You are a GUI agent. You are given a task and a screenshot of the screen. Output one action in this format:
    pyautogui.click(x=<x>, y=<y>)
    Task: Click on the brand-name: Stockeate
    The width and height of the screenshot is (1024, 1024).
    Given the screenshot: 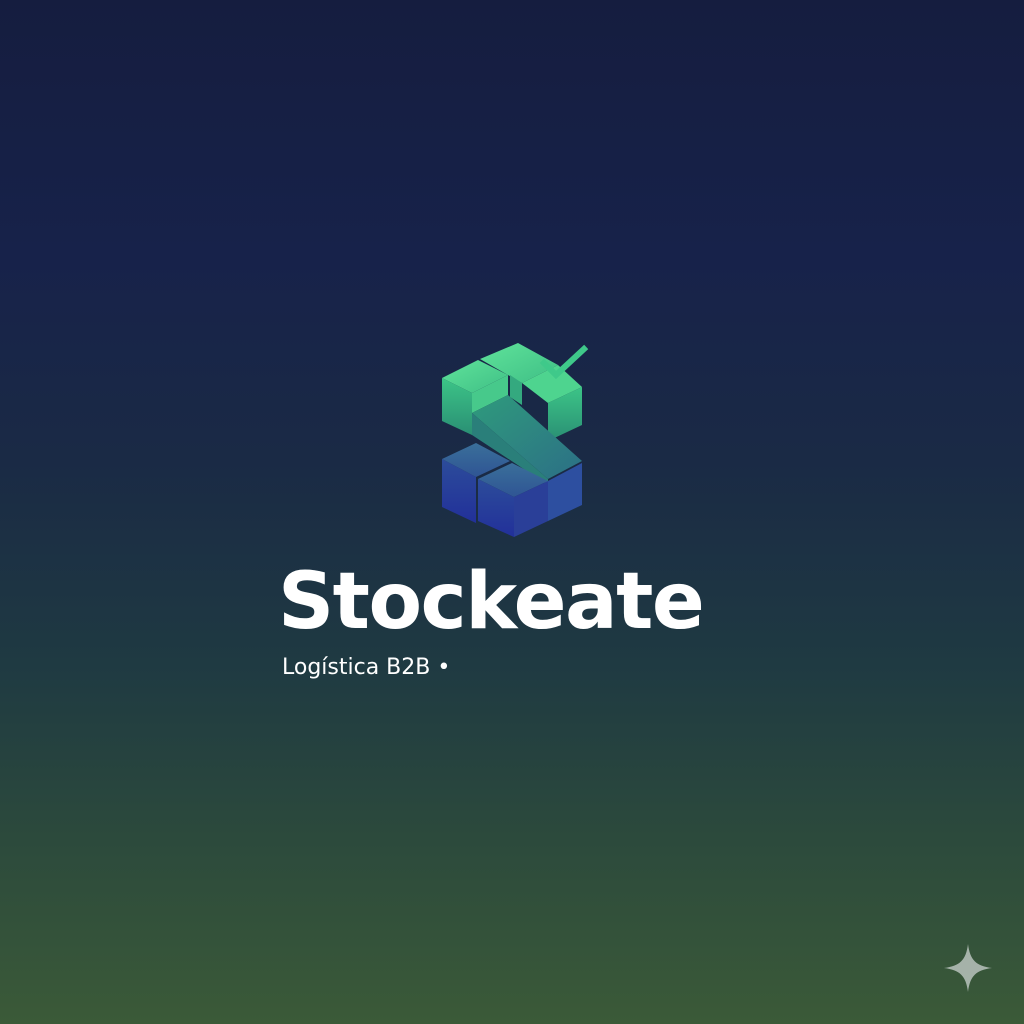 What is the action you would take?
    pyautogui.click(x=491, y=602)
    